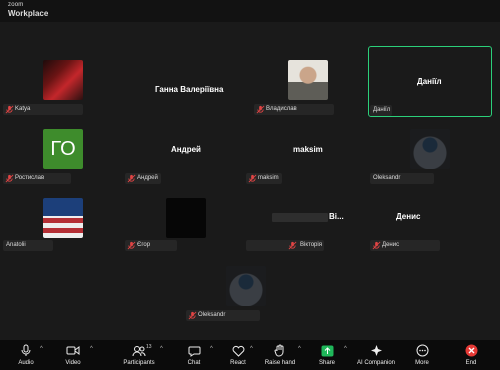 The height and width of the screenshot is (370, 500). What do you see at coordinates (308, 149) in the screenshot?
I see `participant-display-name: maksim` at bounding box center [308, 149].